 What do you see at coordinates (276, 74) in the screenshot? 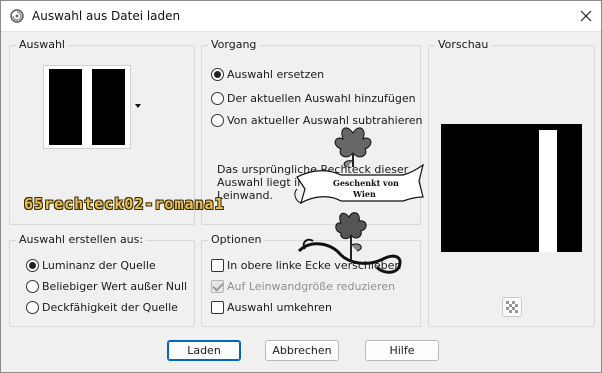
I see `radio-label: Auswahl ersetzen` at bounding box center [276, 74].